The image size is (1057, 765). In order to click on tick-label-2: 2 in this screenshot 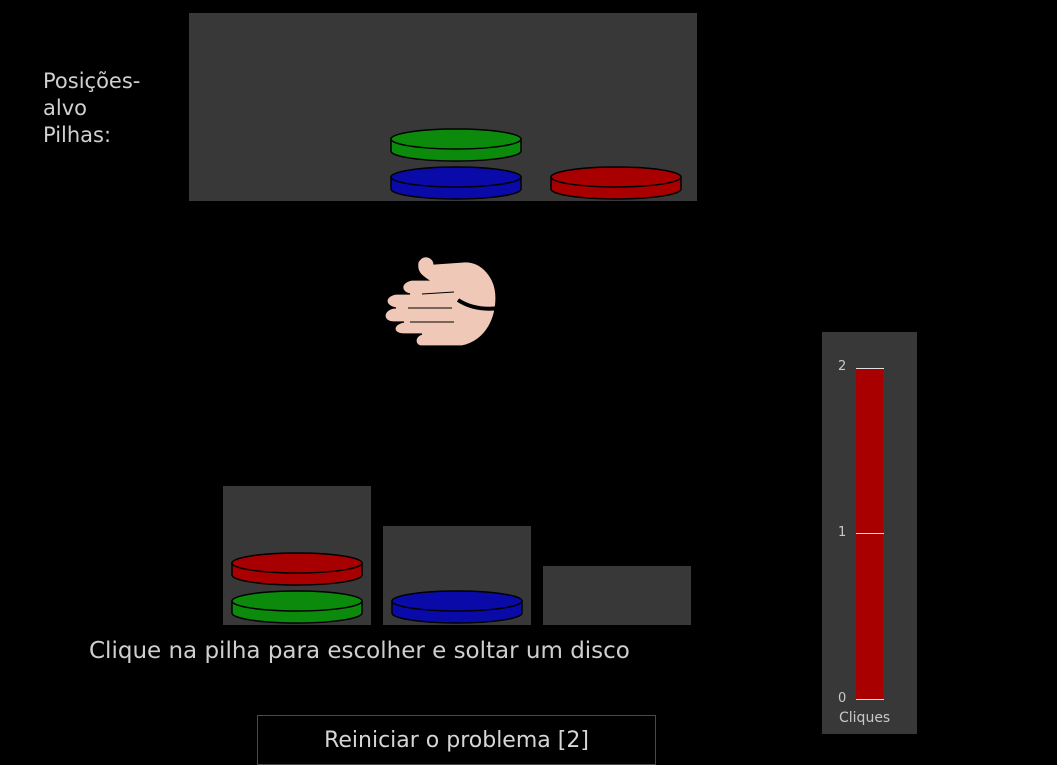, I will do `click(842, 366)`.